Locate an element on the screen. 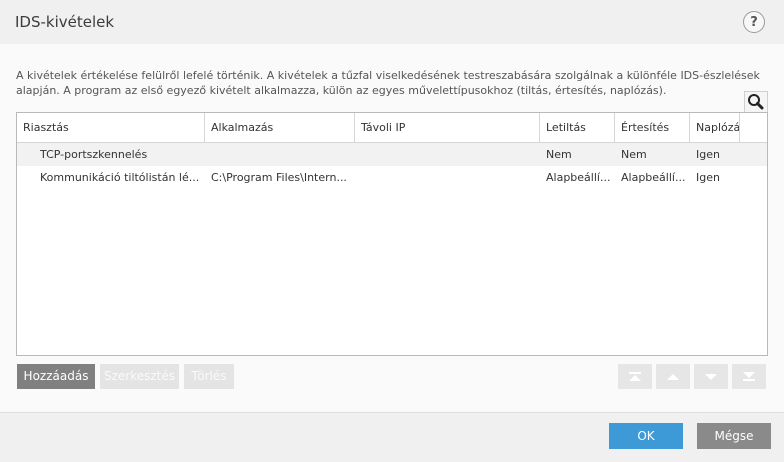 The height and width of the screenshot is (462, 784). column-header-alert: Riasztás is located at coordinates (111, 127).